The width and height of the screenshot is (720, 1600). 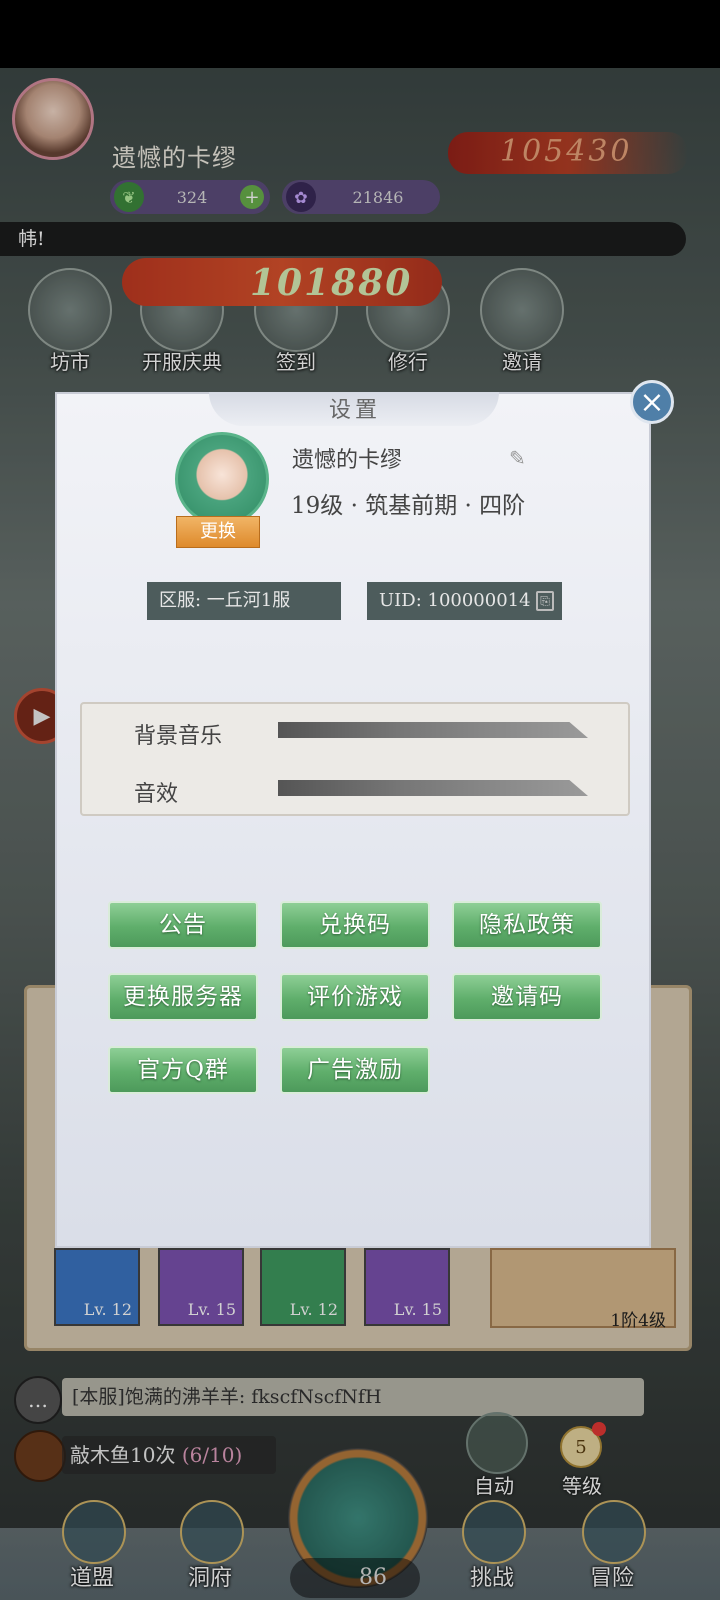 What do you see at coordinates (355, 997) in the screenshot?
I see `rate-game-button: 评价游戏` at bounding box center [355, 997].